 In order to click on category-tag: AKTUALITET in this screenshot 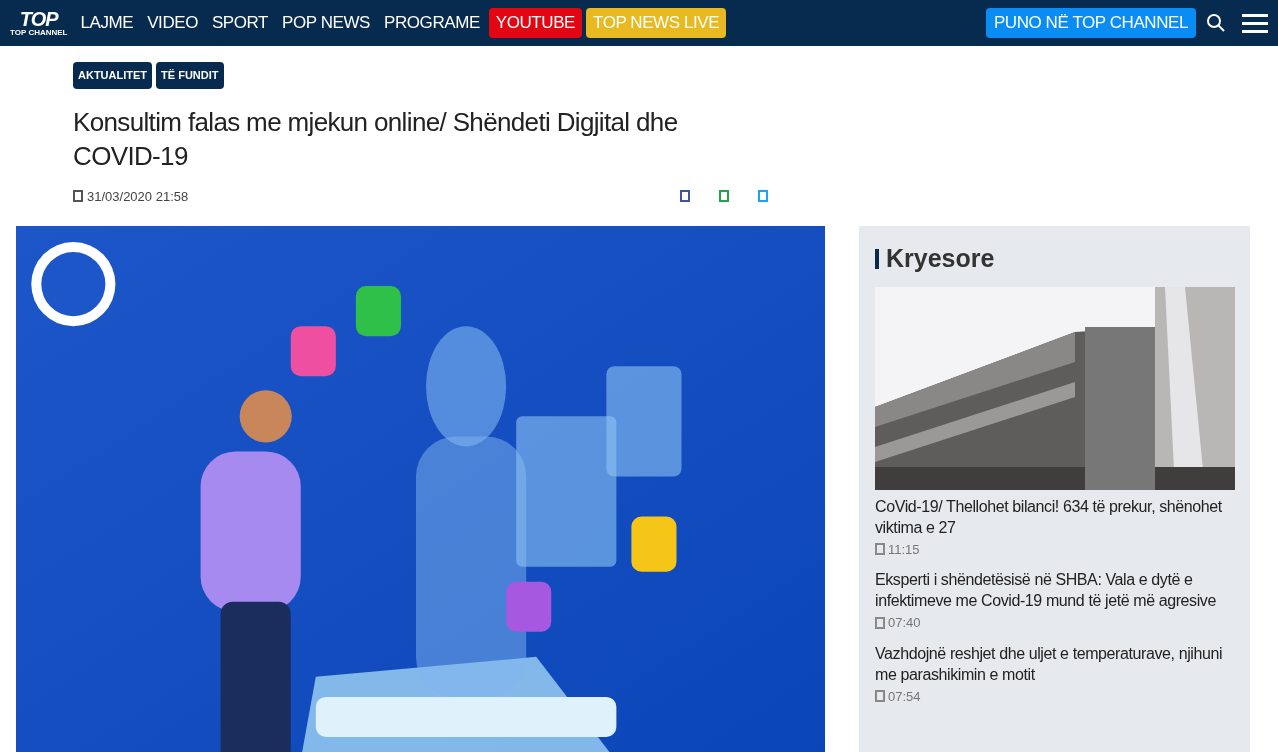, I will do `click(113, 75)`.